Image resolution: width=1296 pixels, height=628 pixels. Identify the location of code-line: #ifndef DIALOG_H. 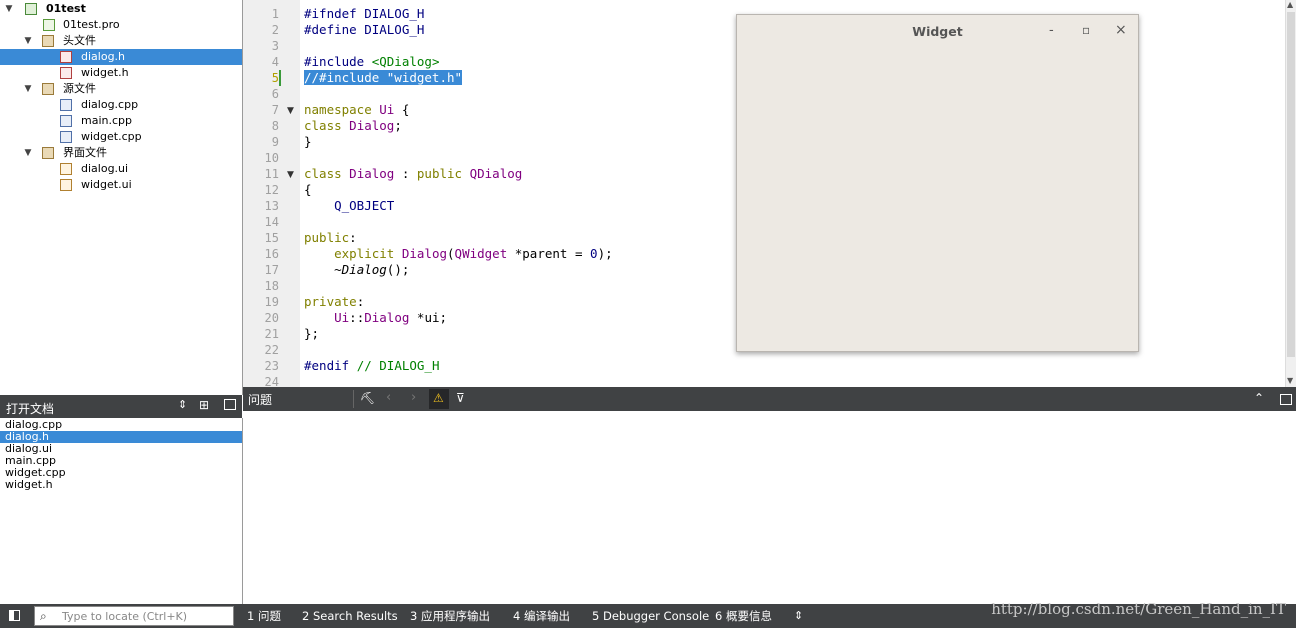
(364, 13).